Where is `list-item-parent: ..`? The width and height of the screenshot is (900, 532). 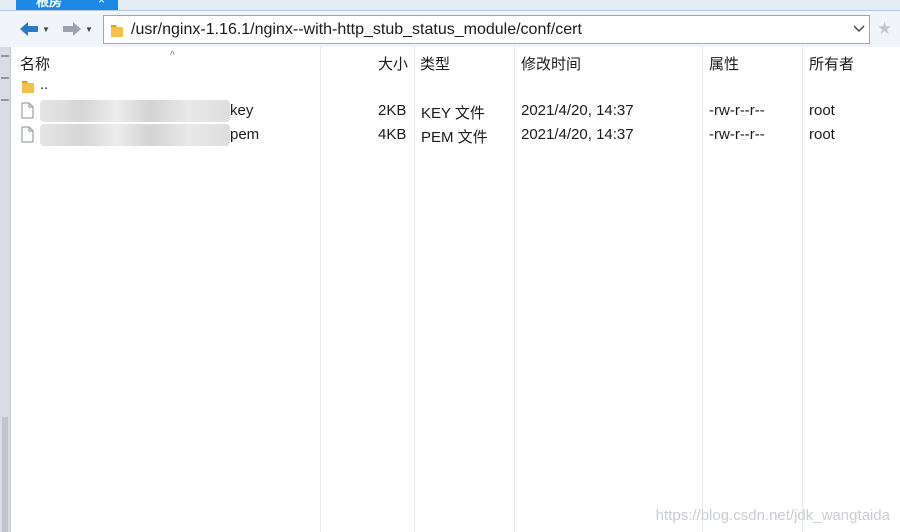
list-item-parent: .. is located at coordinates (456, 87).